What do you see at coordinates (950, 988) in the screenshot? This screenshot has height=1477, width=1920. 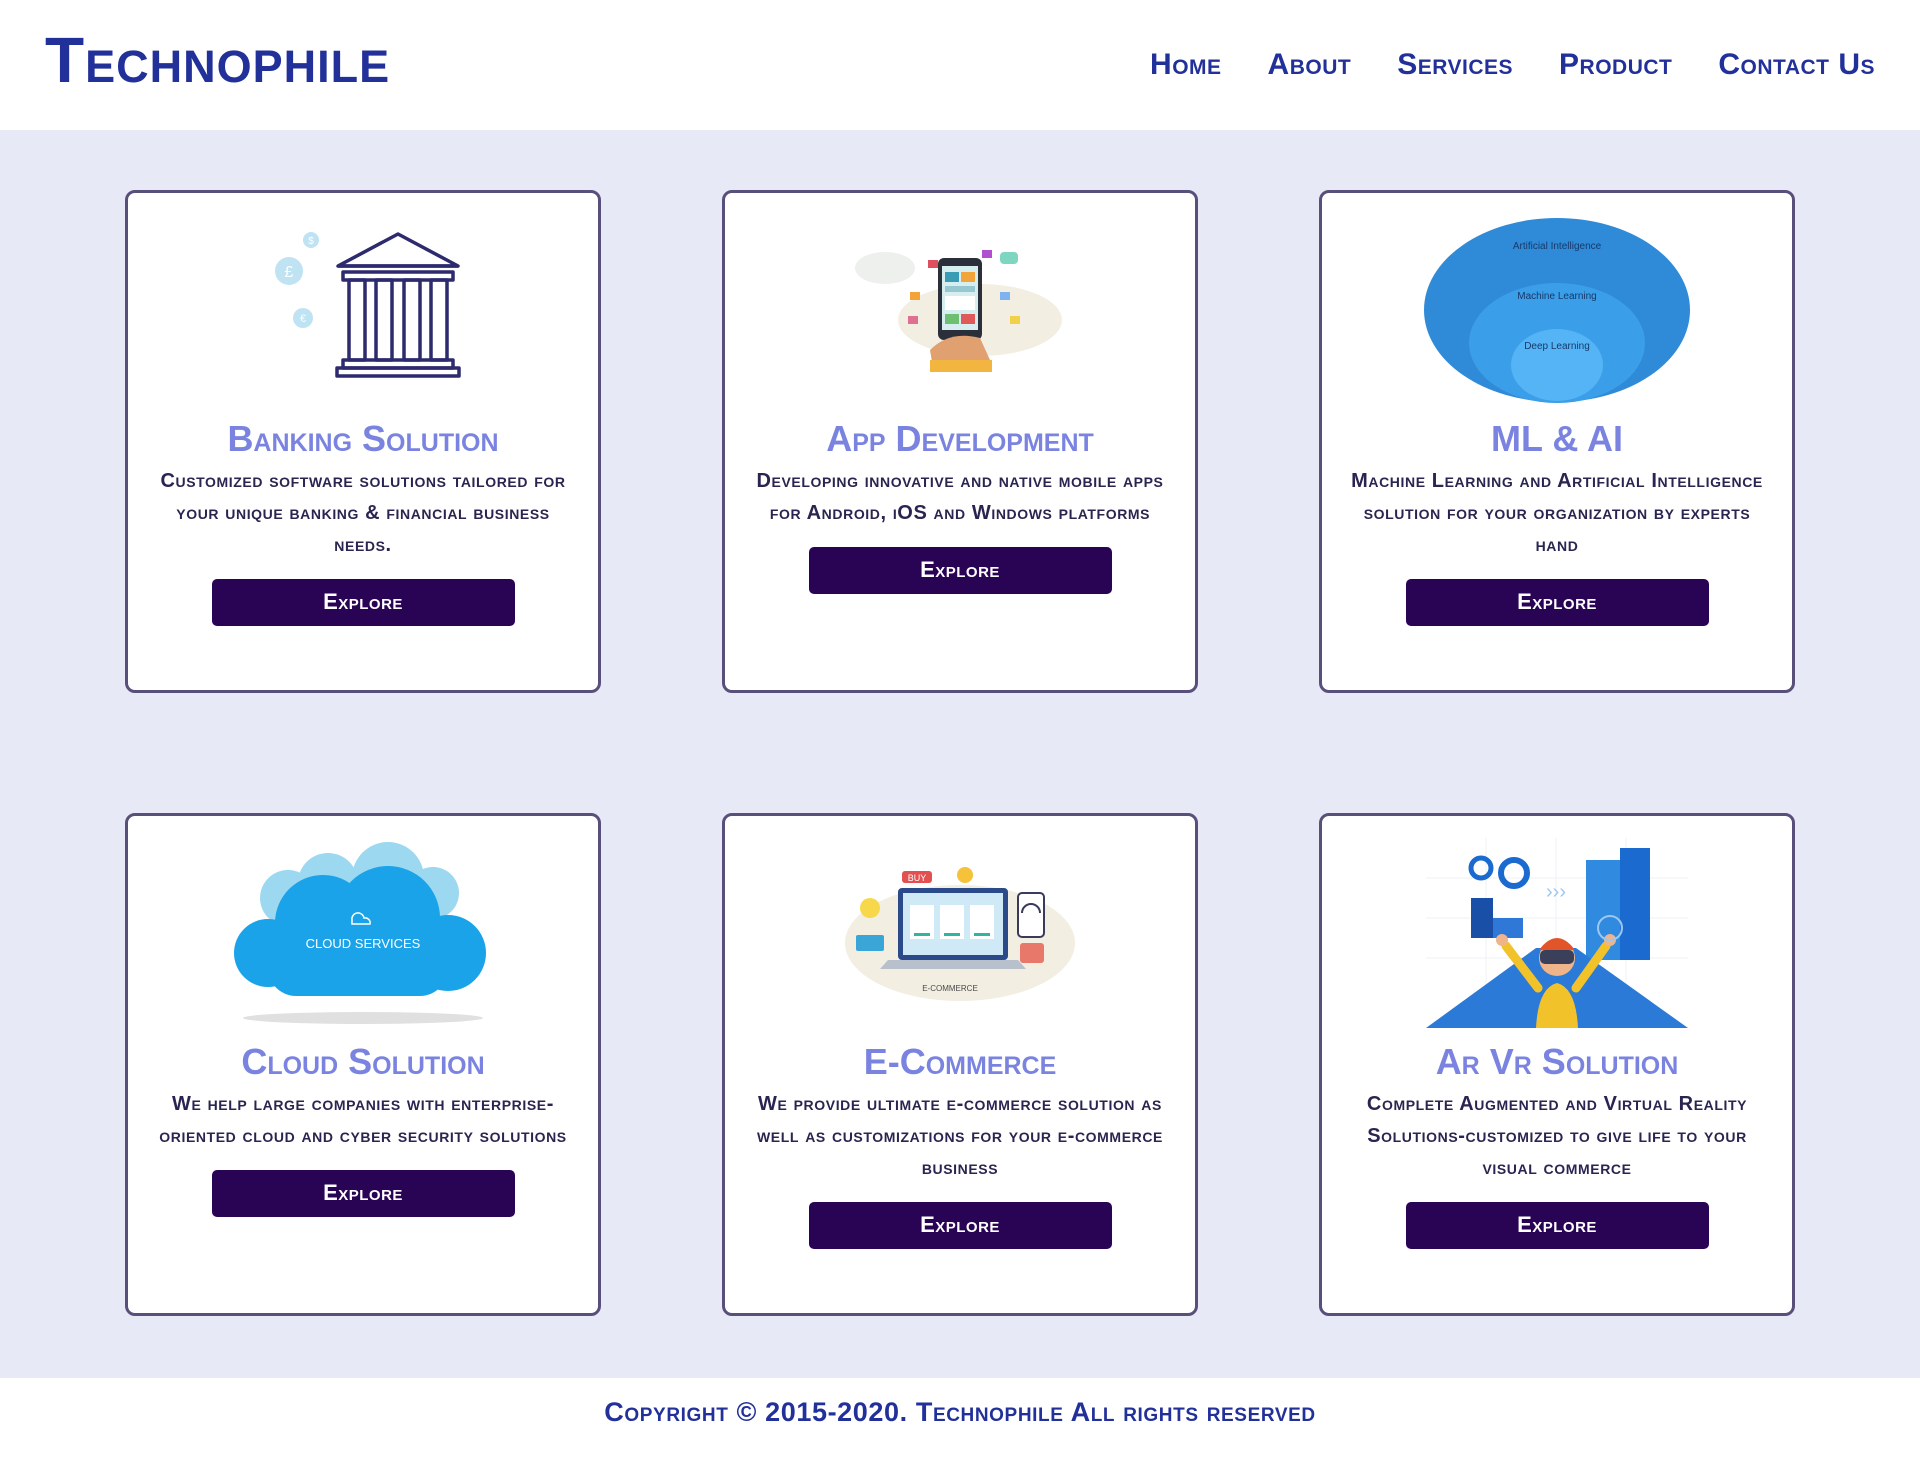 I see `ecommerce-caption: E-COMMERCE` at bounding box center [950, 988].